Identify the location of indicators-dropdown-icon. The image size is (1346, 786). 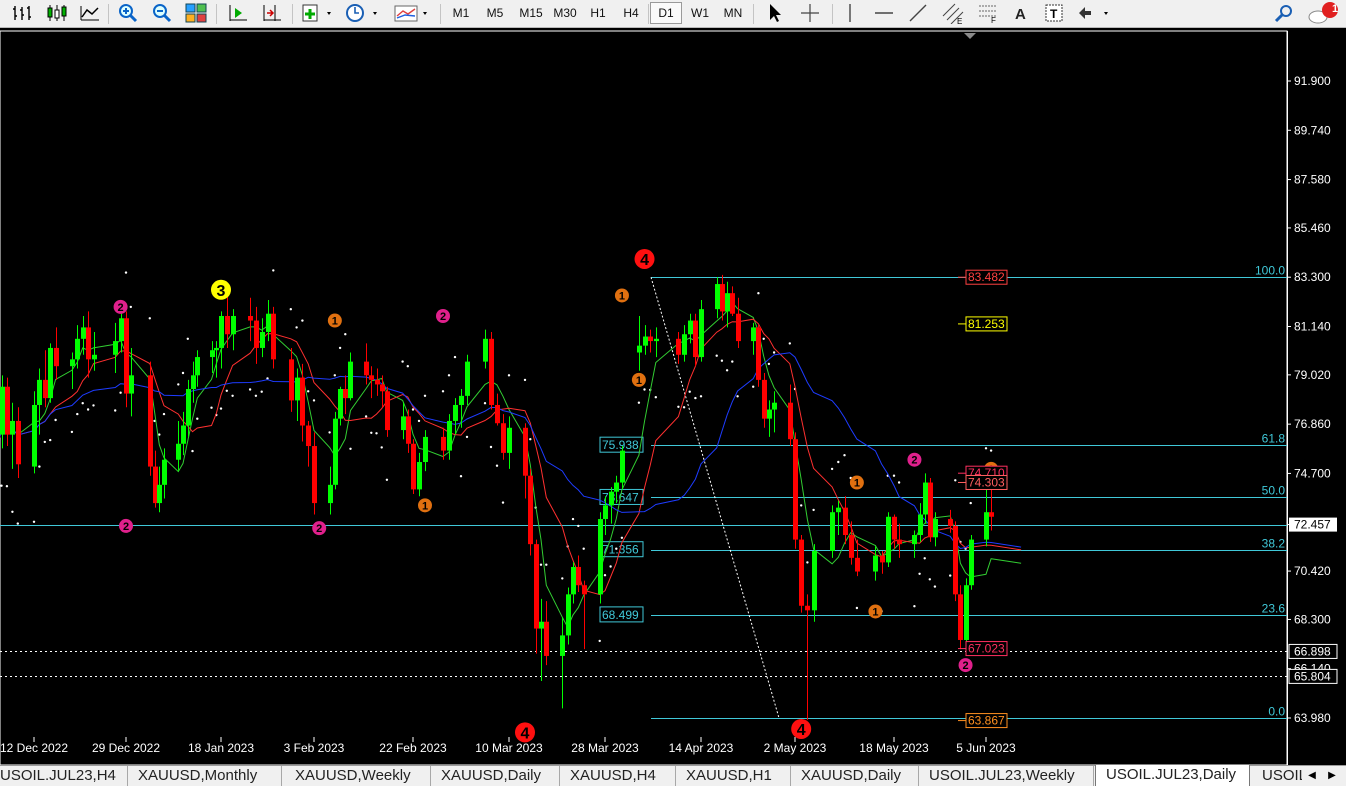
(318, 13).